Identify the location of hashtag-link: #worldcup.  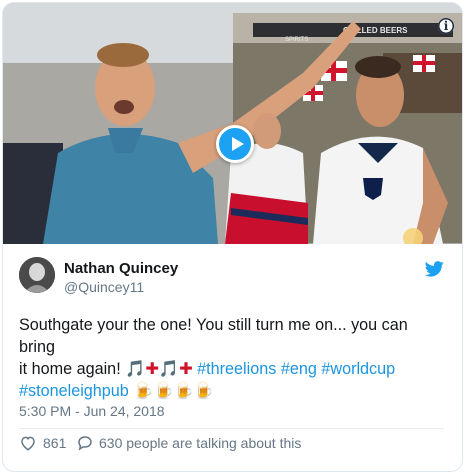
(358, 369).